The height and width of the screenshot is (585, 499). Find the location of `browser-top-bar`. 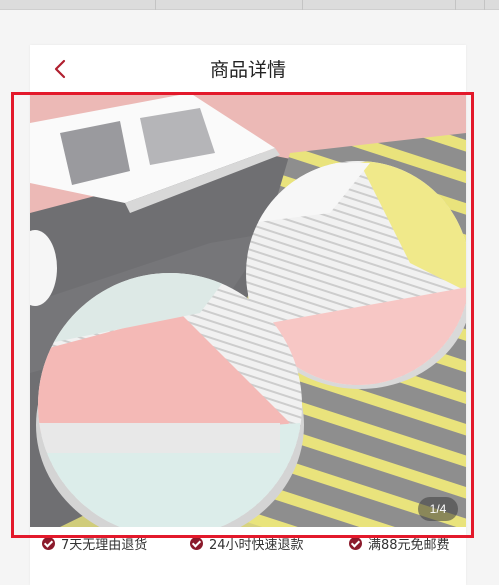

browser-top-bar is located at coordinates (249, 5).